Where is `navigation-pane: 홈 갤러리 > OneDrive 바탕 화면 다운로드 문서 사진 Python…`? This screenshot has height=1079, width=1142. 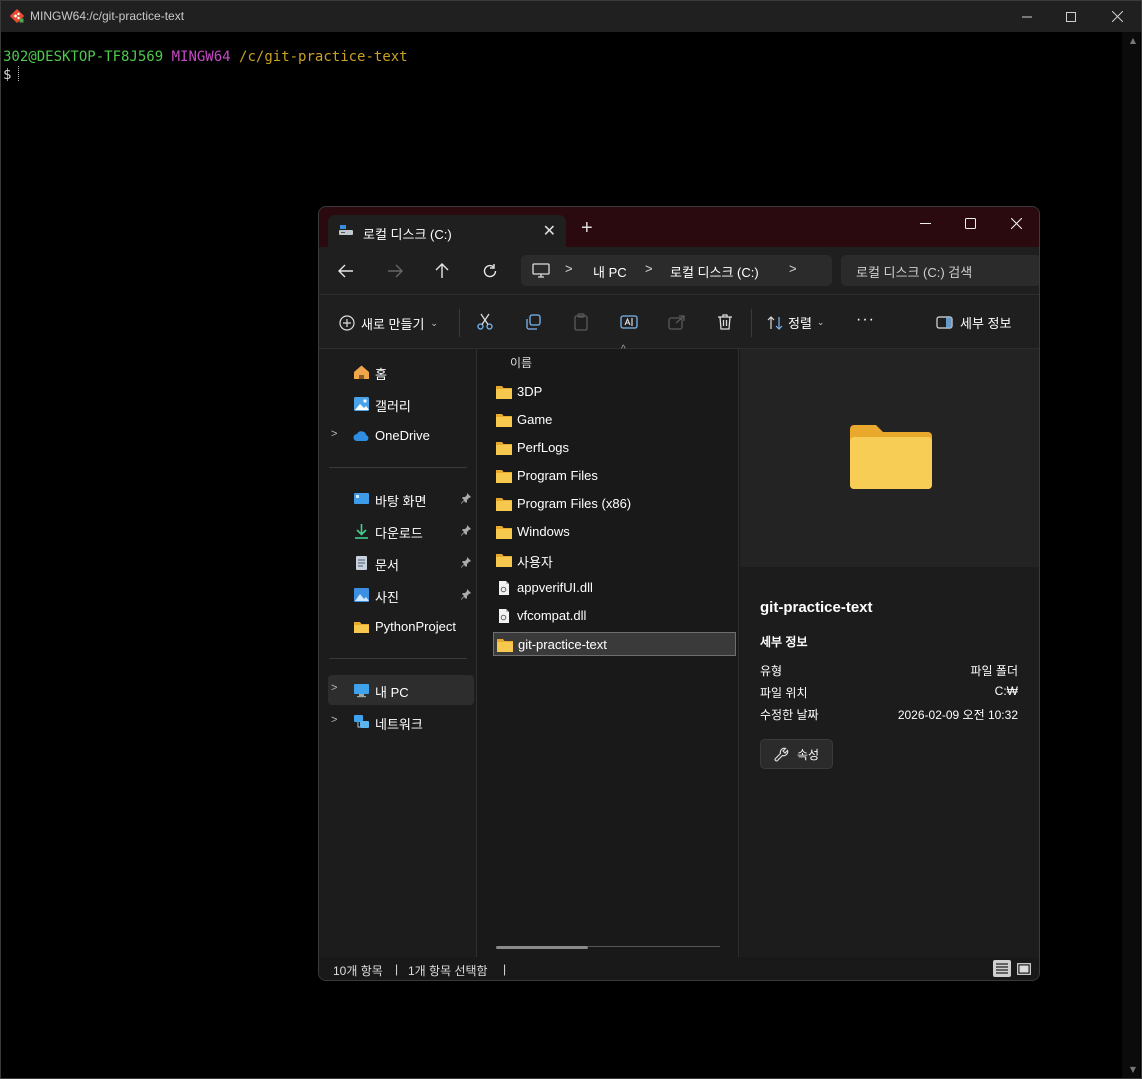 navigation-pane: 홈 갤러리 > OneDrive 바탕 화면 다운로드 문서 사진 Python… is located at coordinates (398, 653).